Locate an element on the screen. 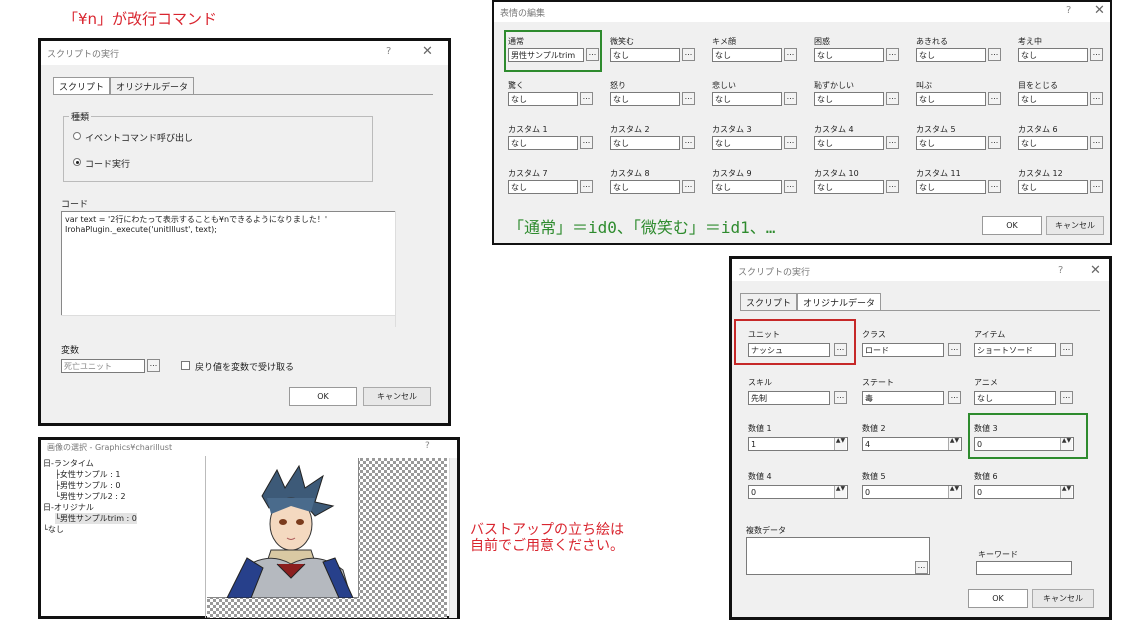  tree-node: ├女性サンプル : 1 is located at coordinates (87, 474).